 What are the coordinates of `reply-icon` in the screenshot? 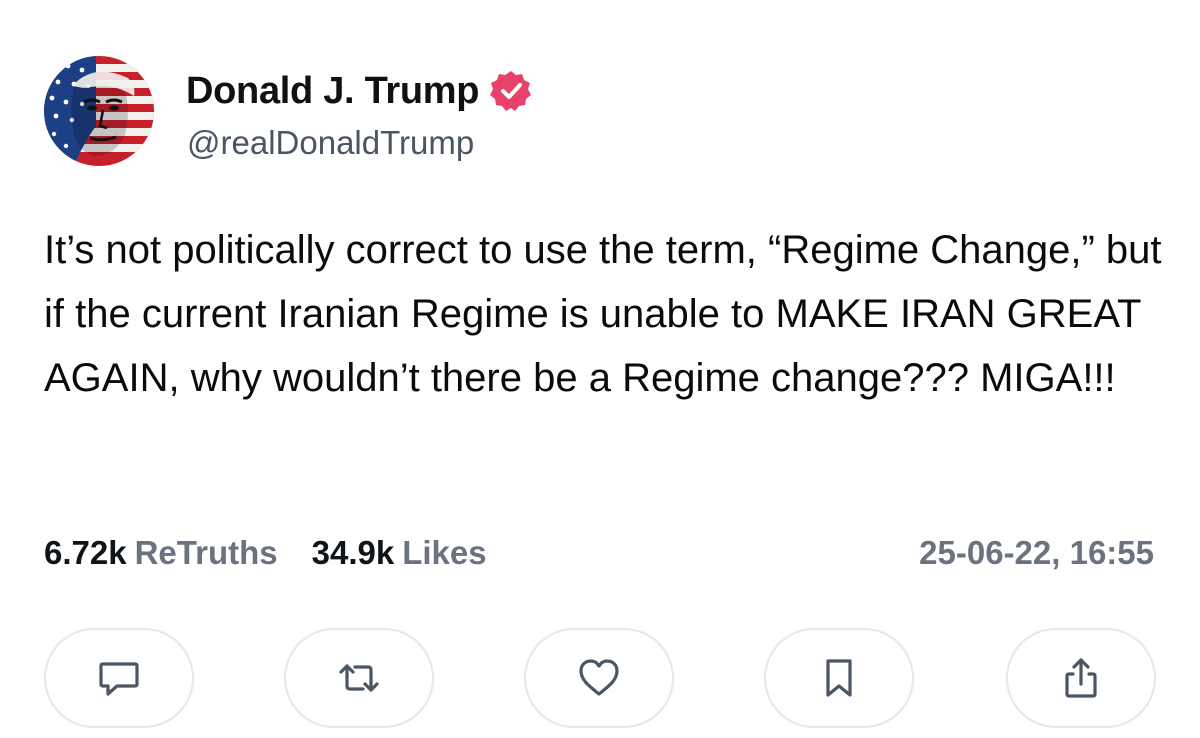 It's located at (119, 679).